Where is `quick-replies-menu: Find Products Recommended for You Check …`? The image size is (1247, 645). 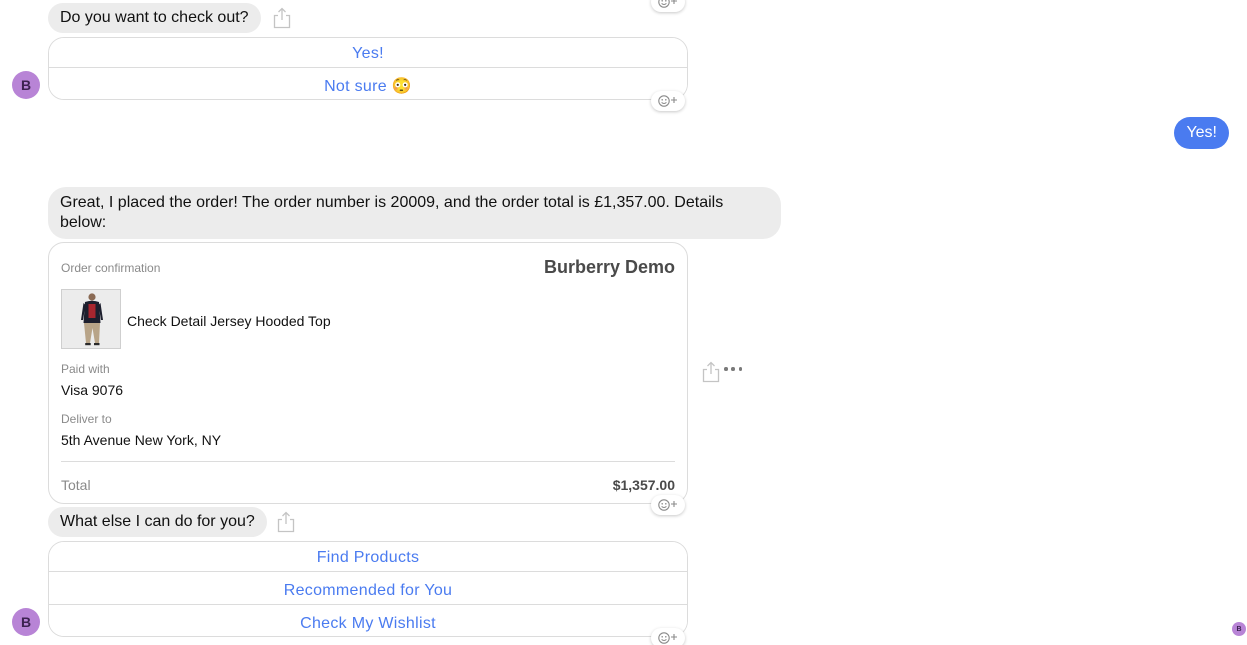 quick-replies-menu: Find Products Recommended for You Check … is located at coordinates (368, 589).